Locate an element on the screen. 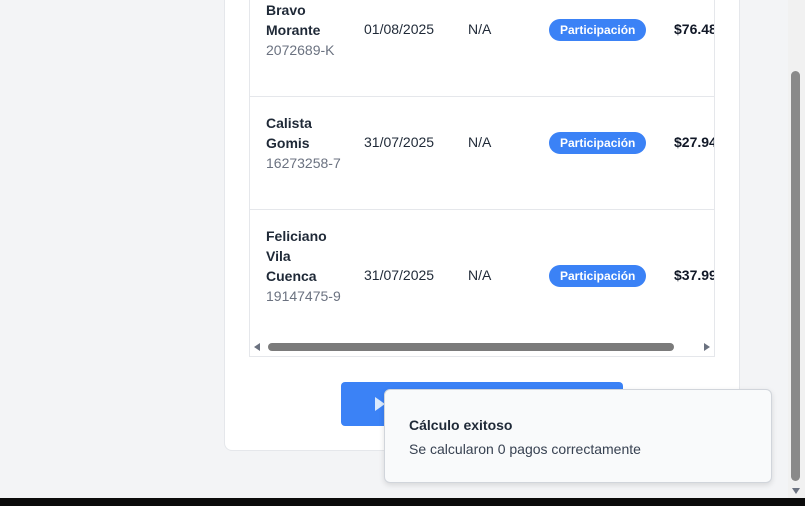 This screenshot has height=506, width=805. beneficiary-rut: 19147475-9 is located at coordinates (303, 296).